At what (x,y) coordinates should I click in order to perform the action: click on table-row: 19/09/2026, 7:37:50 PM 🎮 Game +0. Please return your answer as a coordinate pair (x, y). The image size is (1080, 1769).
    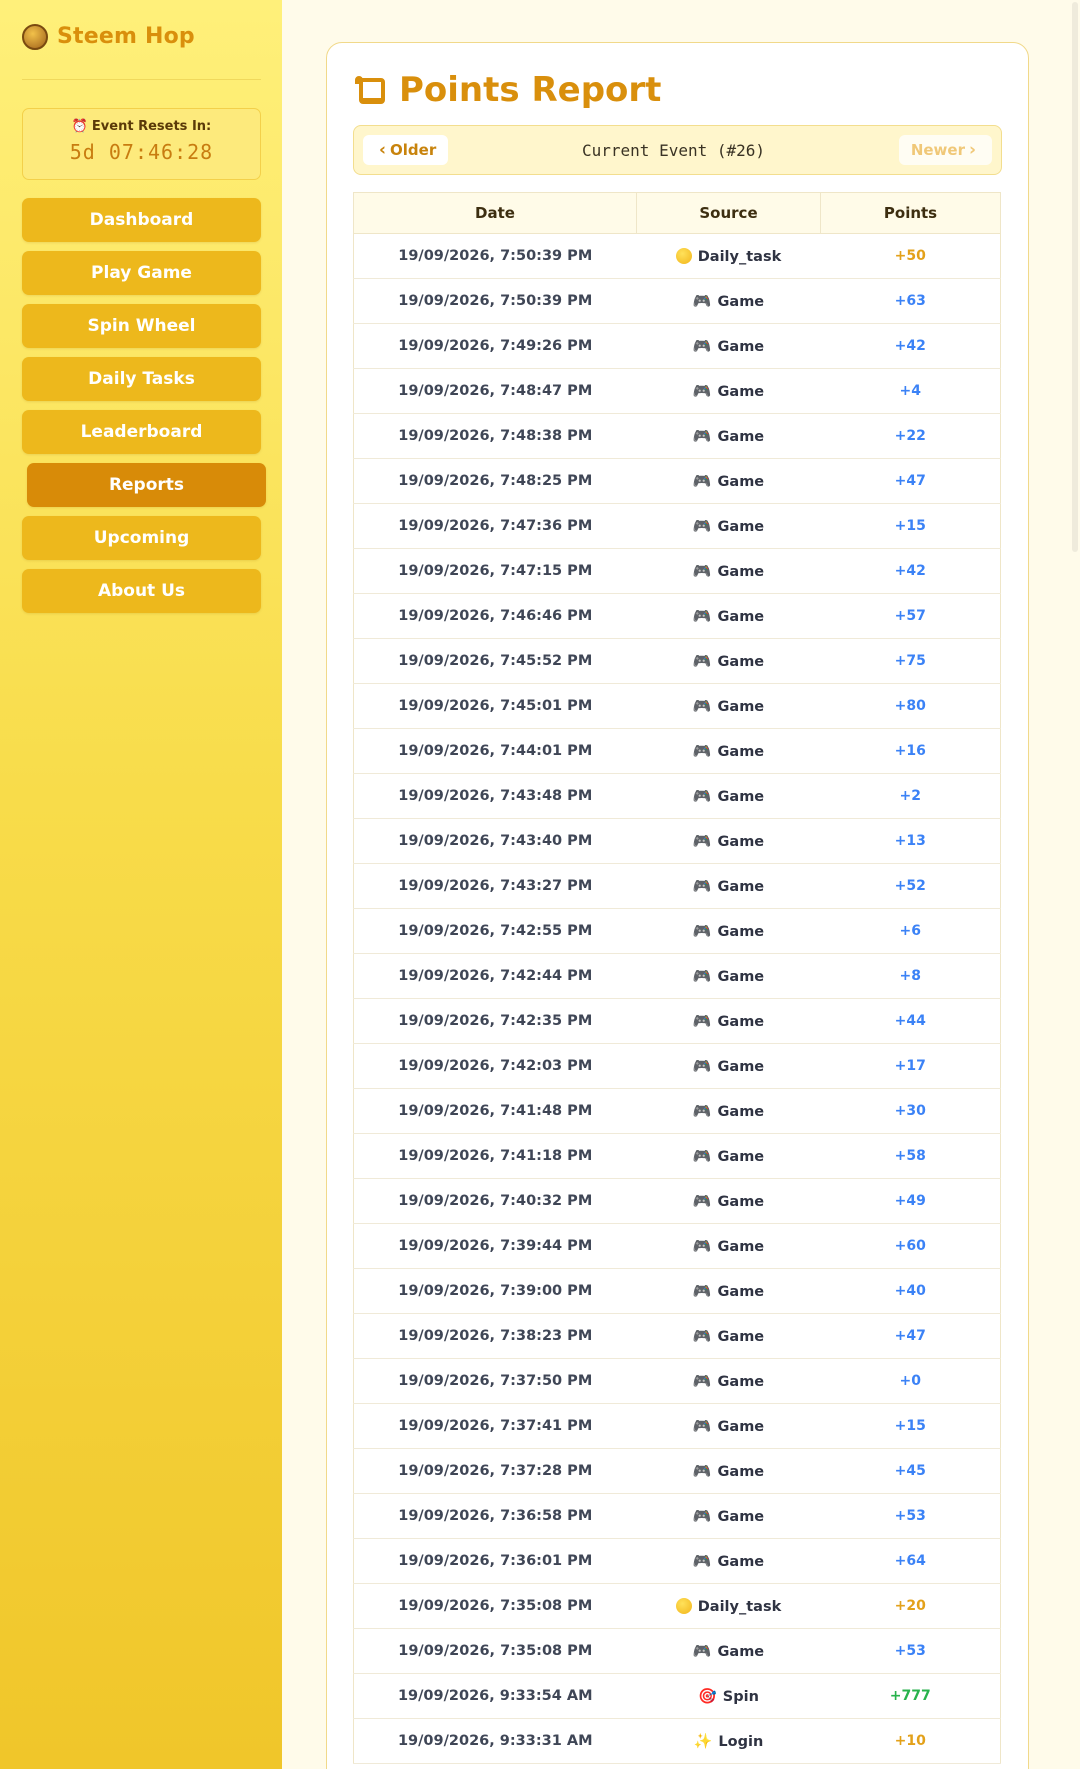
    Looking at the image, I should click on (677, 1381).